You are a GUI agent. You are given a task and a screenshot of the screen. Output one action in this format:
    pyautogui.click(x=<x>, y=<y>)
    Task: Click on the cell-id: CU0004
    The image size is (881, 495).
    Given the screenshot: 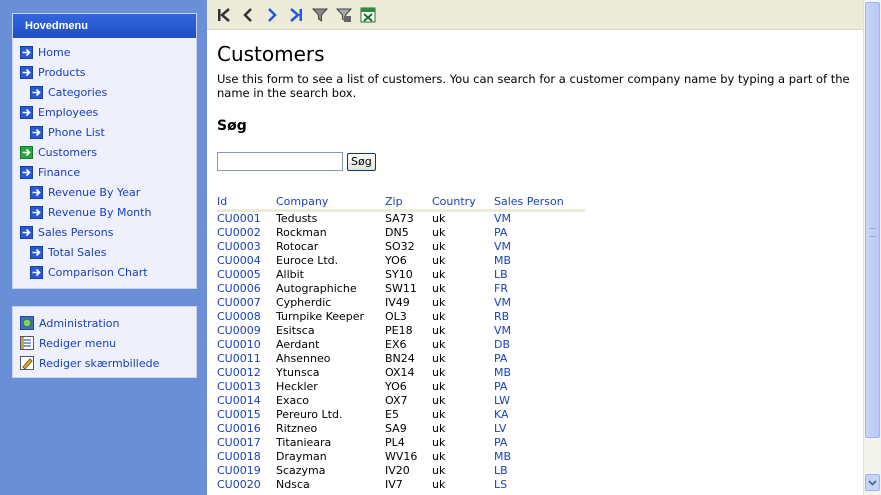 What is the action you would take?
    pyautogui.click(x=246, y=261)
    